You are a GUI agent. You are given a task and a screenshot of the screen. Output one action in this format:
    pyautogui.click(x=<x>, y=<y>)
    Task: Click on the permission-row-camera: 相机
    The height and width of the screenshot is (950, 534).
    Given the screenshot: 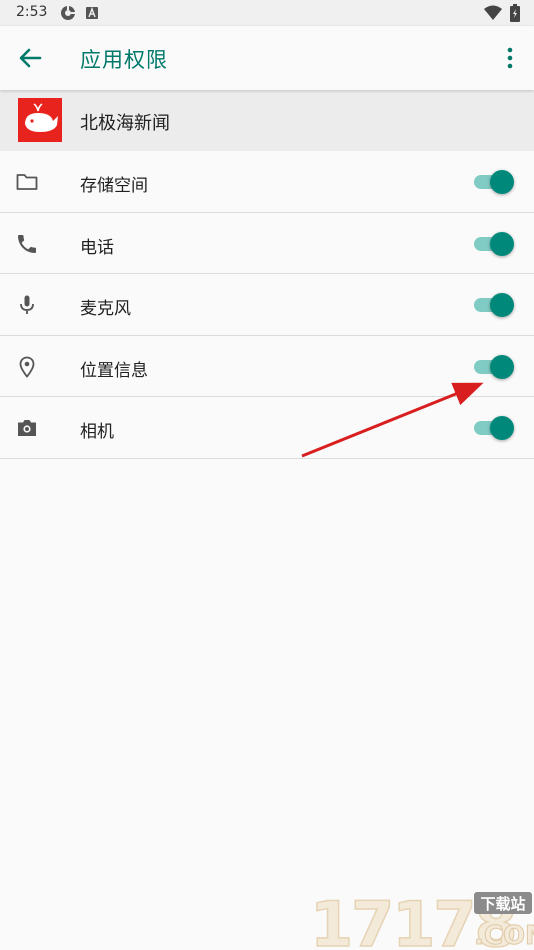 What is the action you would take?
    pyautogui.click(x=267, y=428)
    